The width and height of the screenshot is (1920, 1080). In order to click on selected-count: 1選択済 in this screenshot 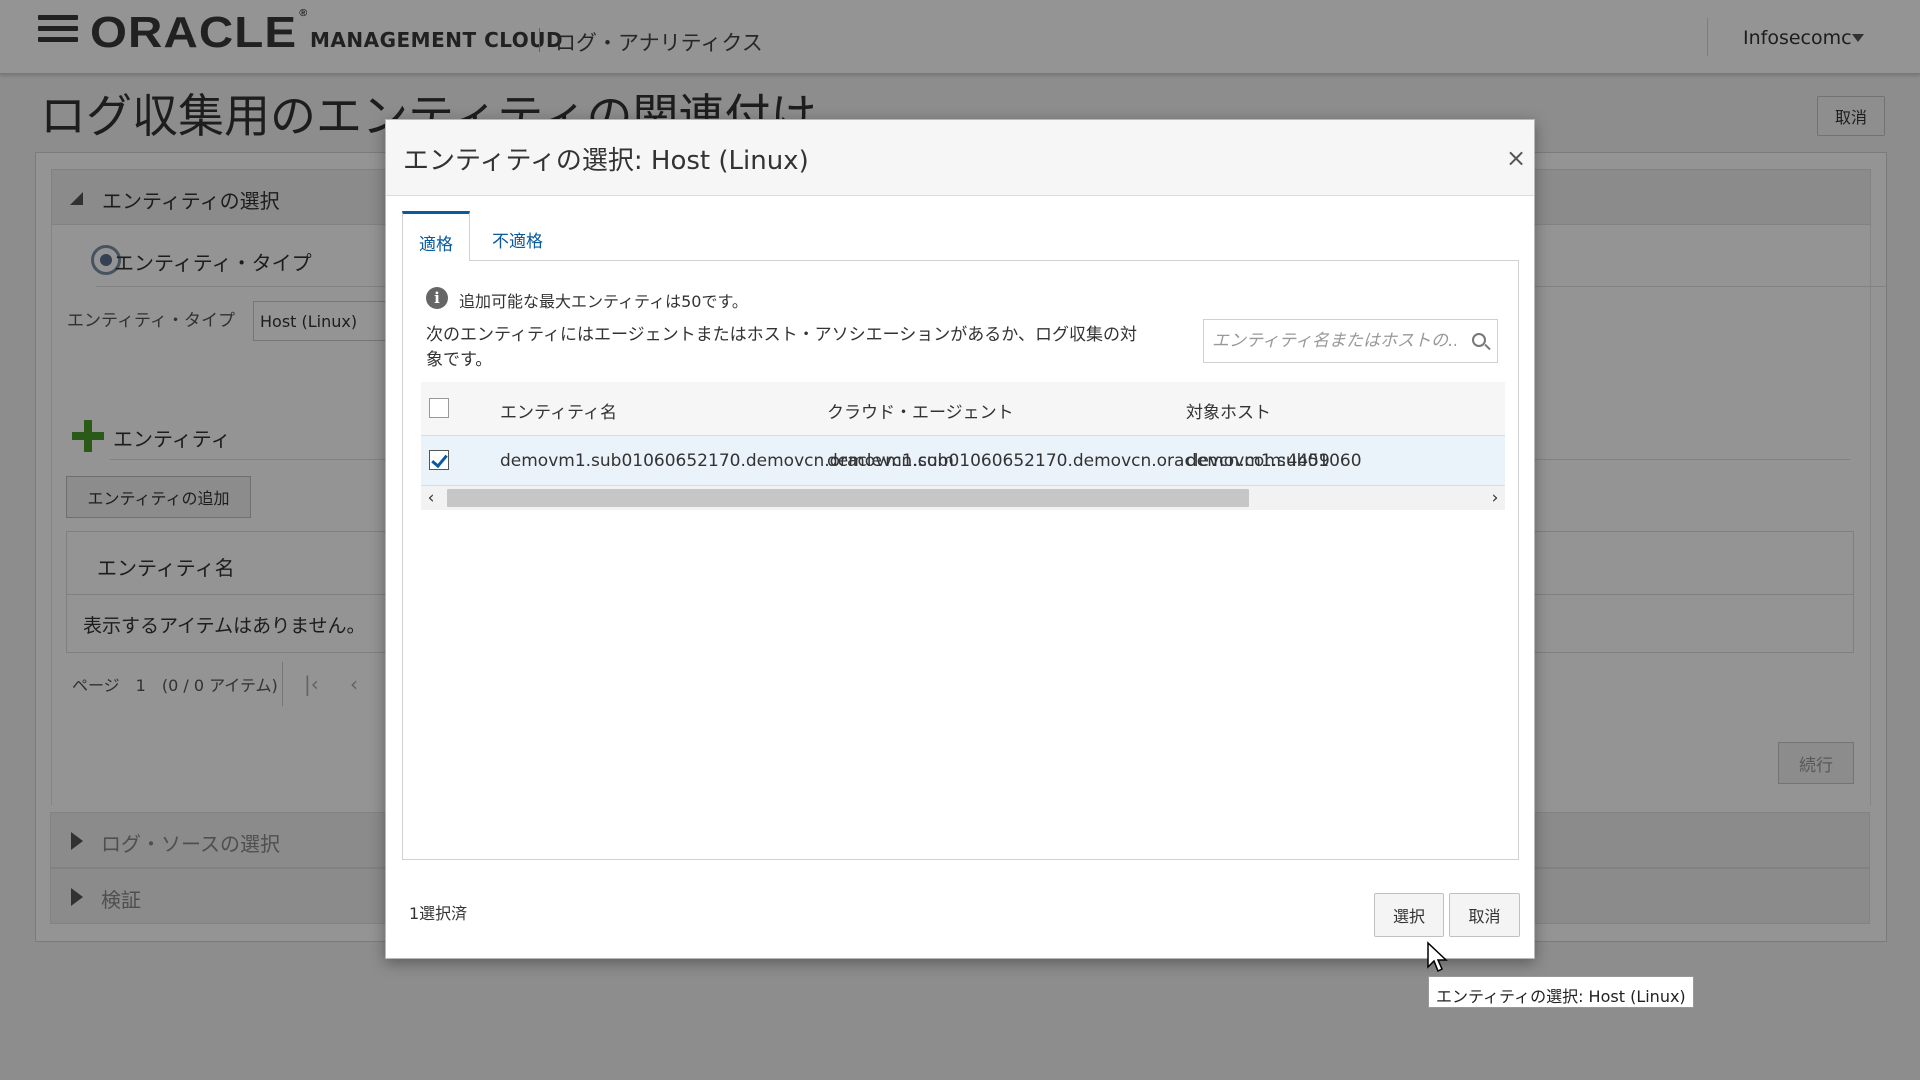, I will do `click(438, 913)`.